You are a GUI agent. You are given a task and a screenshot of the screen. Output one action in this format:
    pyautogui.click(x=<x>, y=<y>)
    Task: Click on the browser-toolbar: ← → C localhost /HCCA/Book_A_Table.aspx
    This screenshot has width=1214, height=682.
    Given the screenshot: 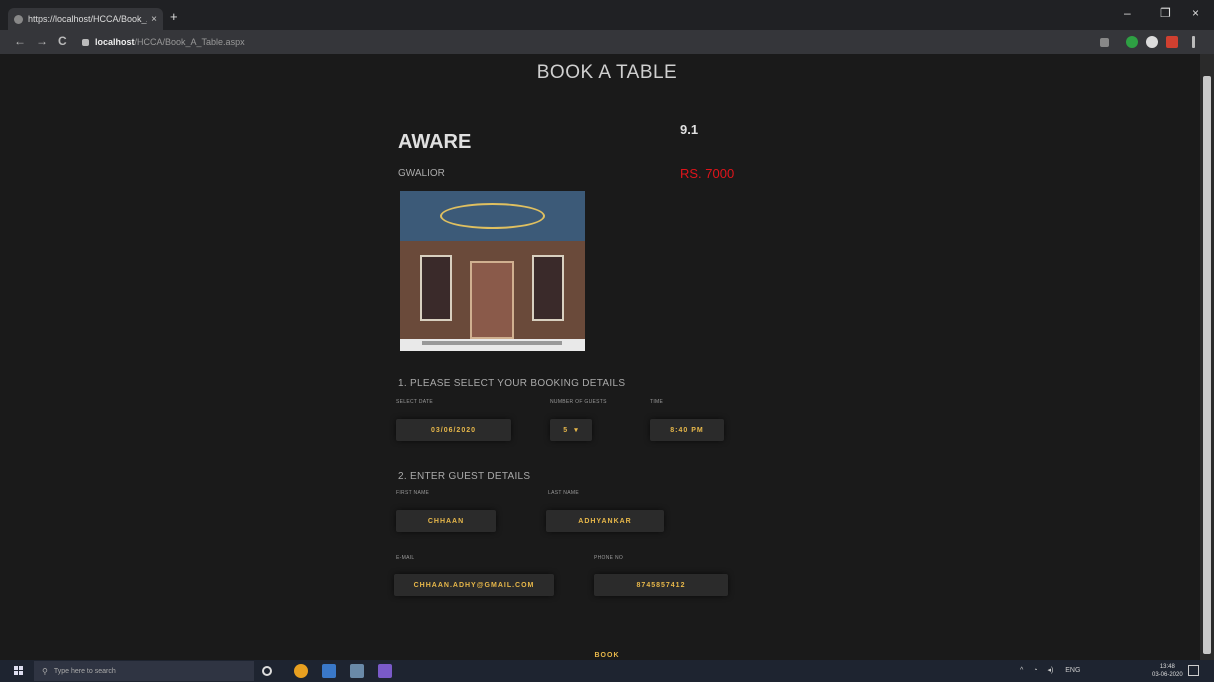 What is the action you would take?
    pyautogui.click(x=607, y=42)
    